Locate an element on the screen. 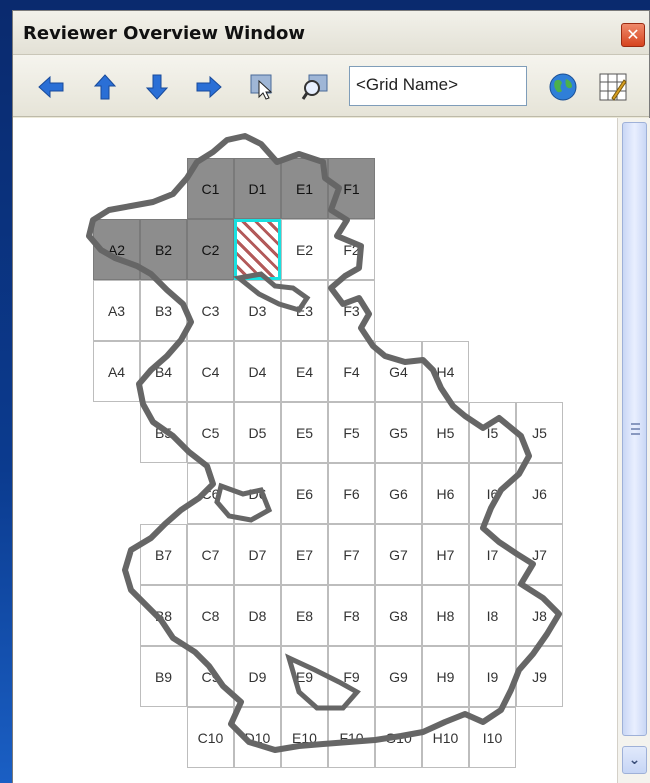 This screenshot has height=783, width=650. grid-cell-d6: D6 is located at coordinates (257, 493).